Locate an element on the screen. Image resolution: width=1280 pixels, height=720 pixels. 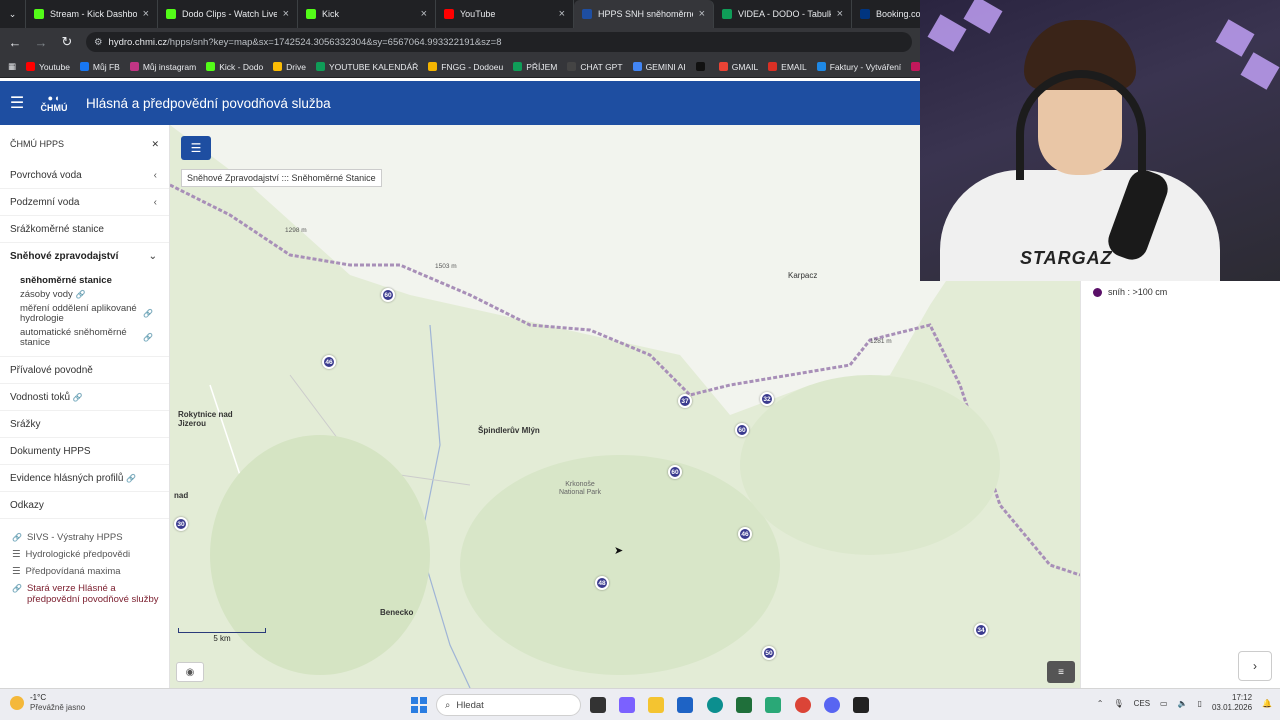
site-info-icon: ⚙ is located at coordinates (98, 42).